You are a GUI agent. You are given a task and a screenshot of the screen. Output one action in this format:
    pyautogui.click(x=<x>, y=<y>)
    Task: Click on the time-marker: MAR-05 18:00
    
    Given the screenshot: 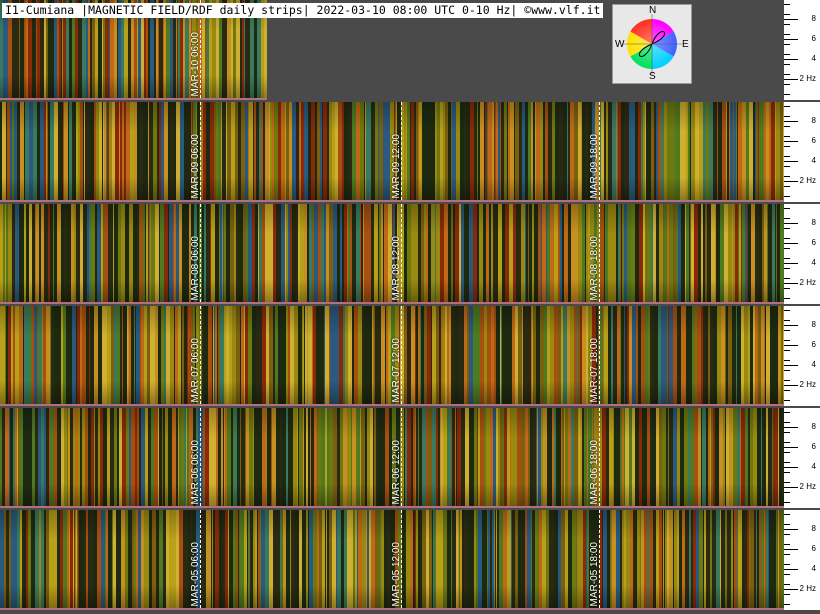 What is the action you would take?
    pyautogui.click(x=594, y=559)
    